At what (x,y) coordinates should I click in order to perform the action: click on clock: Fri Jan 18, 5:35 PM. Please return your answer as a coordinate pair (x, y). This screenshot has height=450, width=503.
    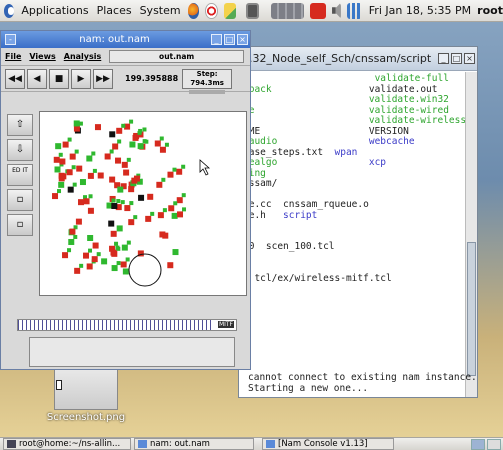
    Looking at the image, I should click on (420, 10).